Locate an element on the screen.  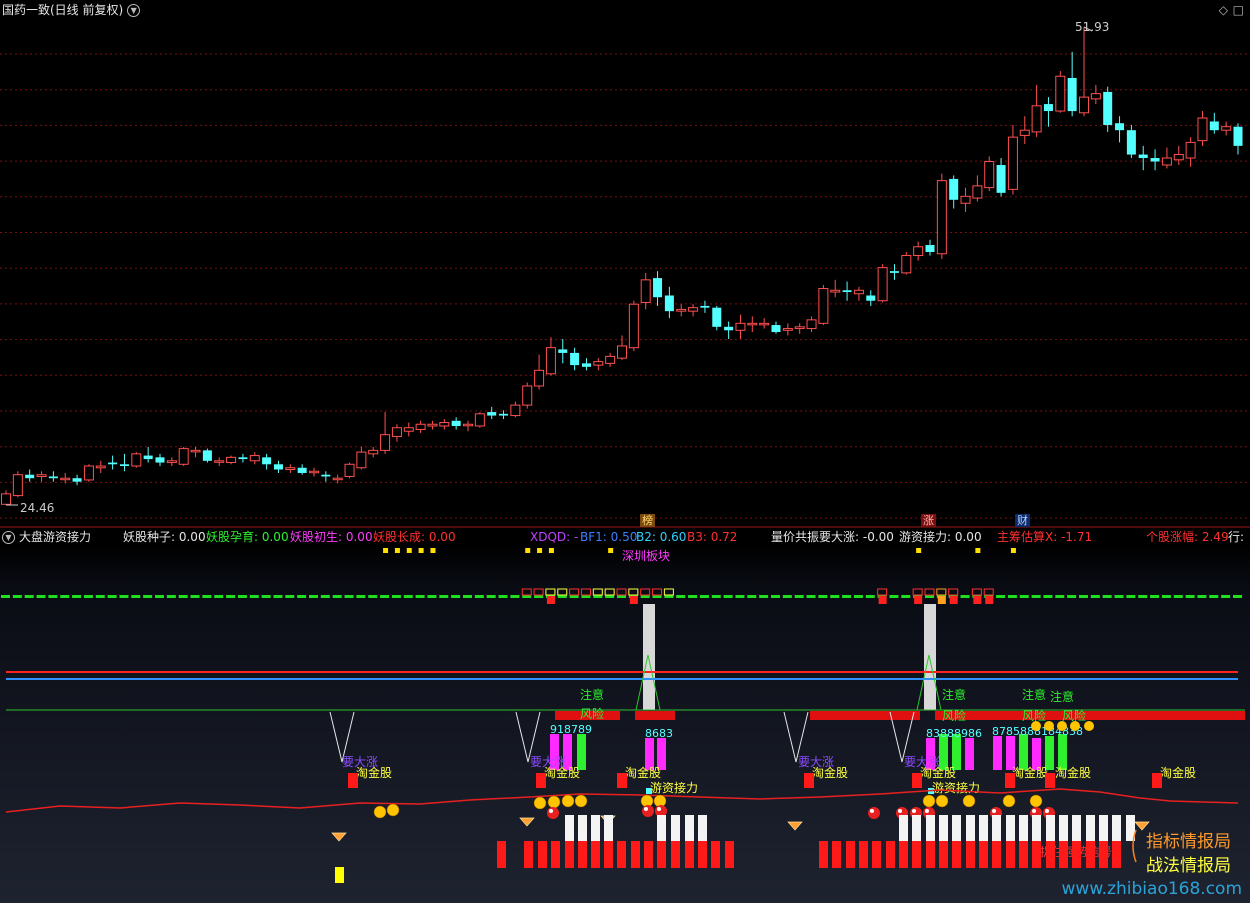
marker-cai: 财 is located at coordinates (1022, 520).